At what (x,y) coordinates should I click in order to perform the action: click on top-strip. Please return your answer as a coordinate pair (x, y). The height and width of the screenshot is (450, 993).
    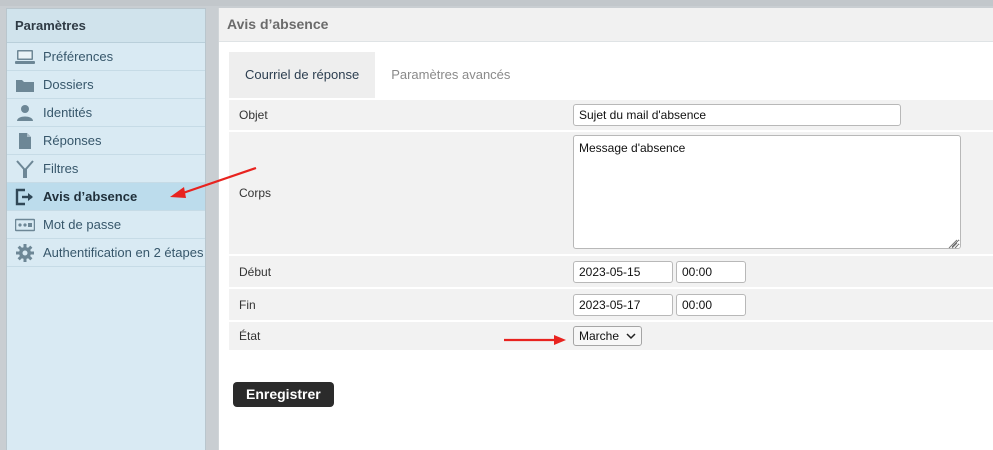
    Looking at the image, I should click on (496, 3).